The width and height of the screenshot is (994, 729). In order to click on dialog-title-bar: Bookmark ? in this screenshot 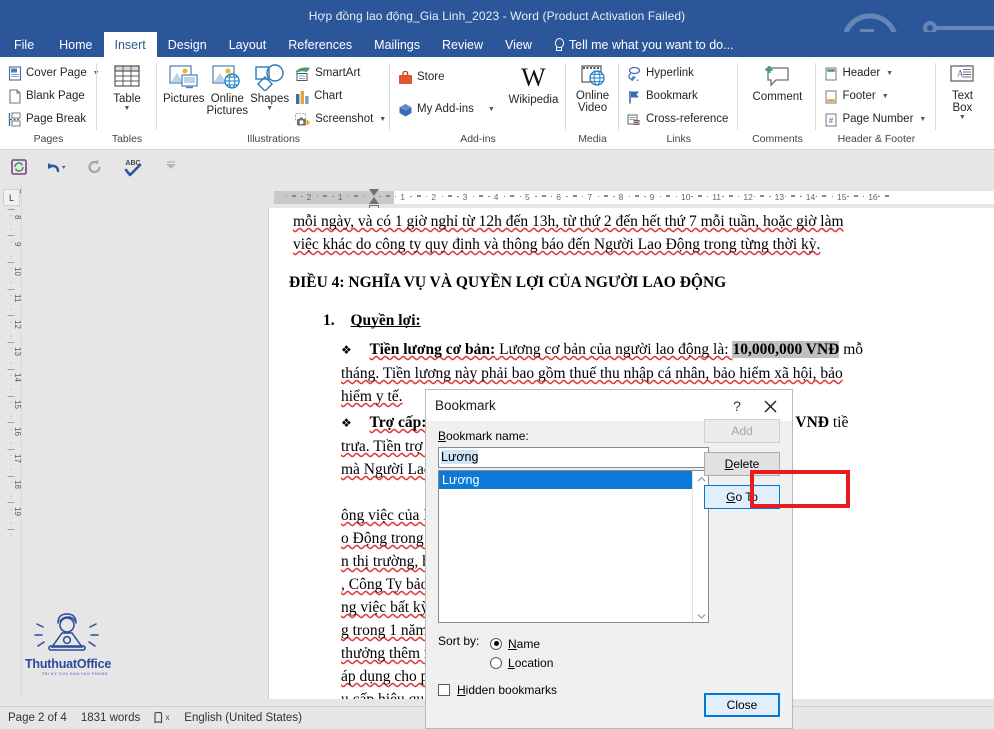, I will do `click(609, 405)`.